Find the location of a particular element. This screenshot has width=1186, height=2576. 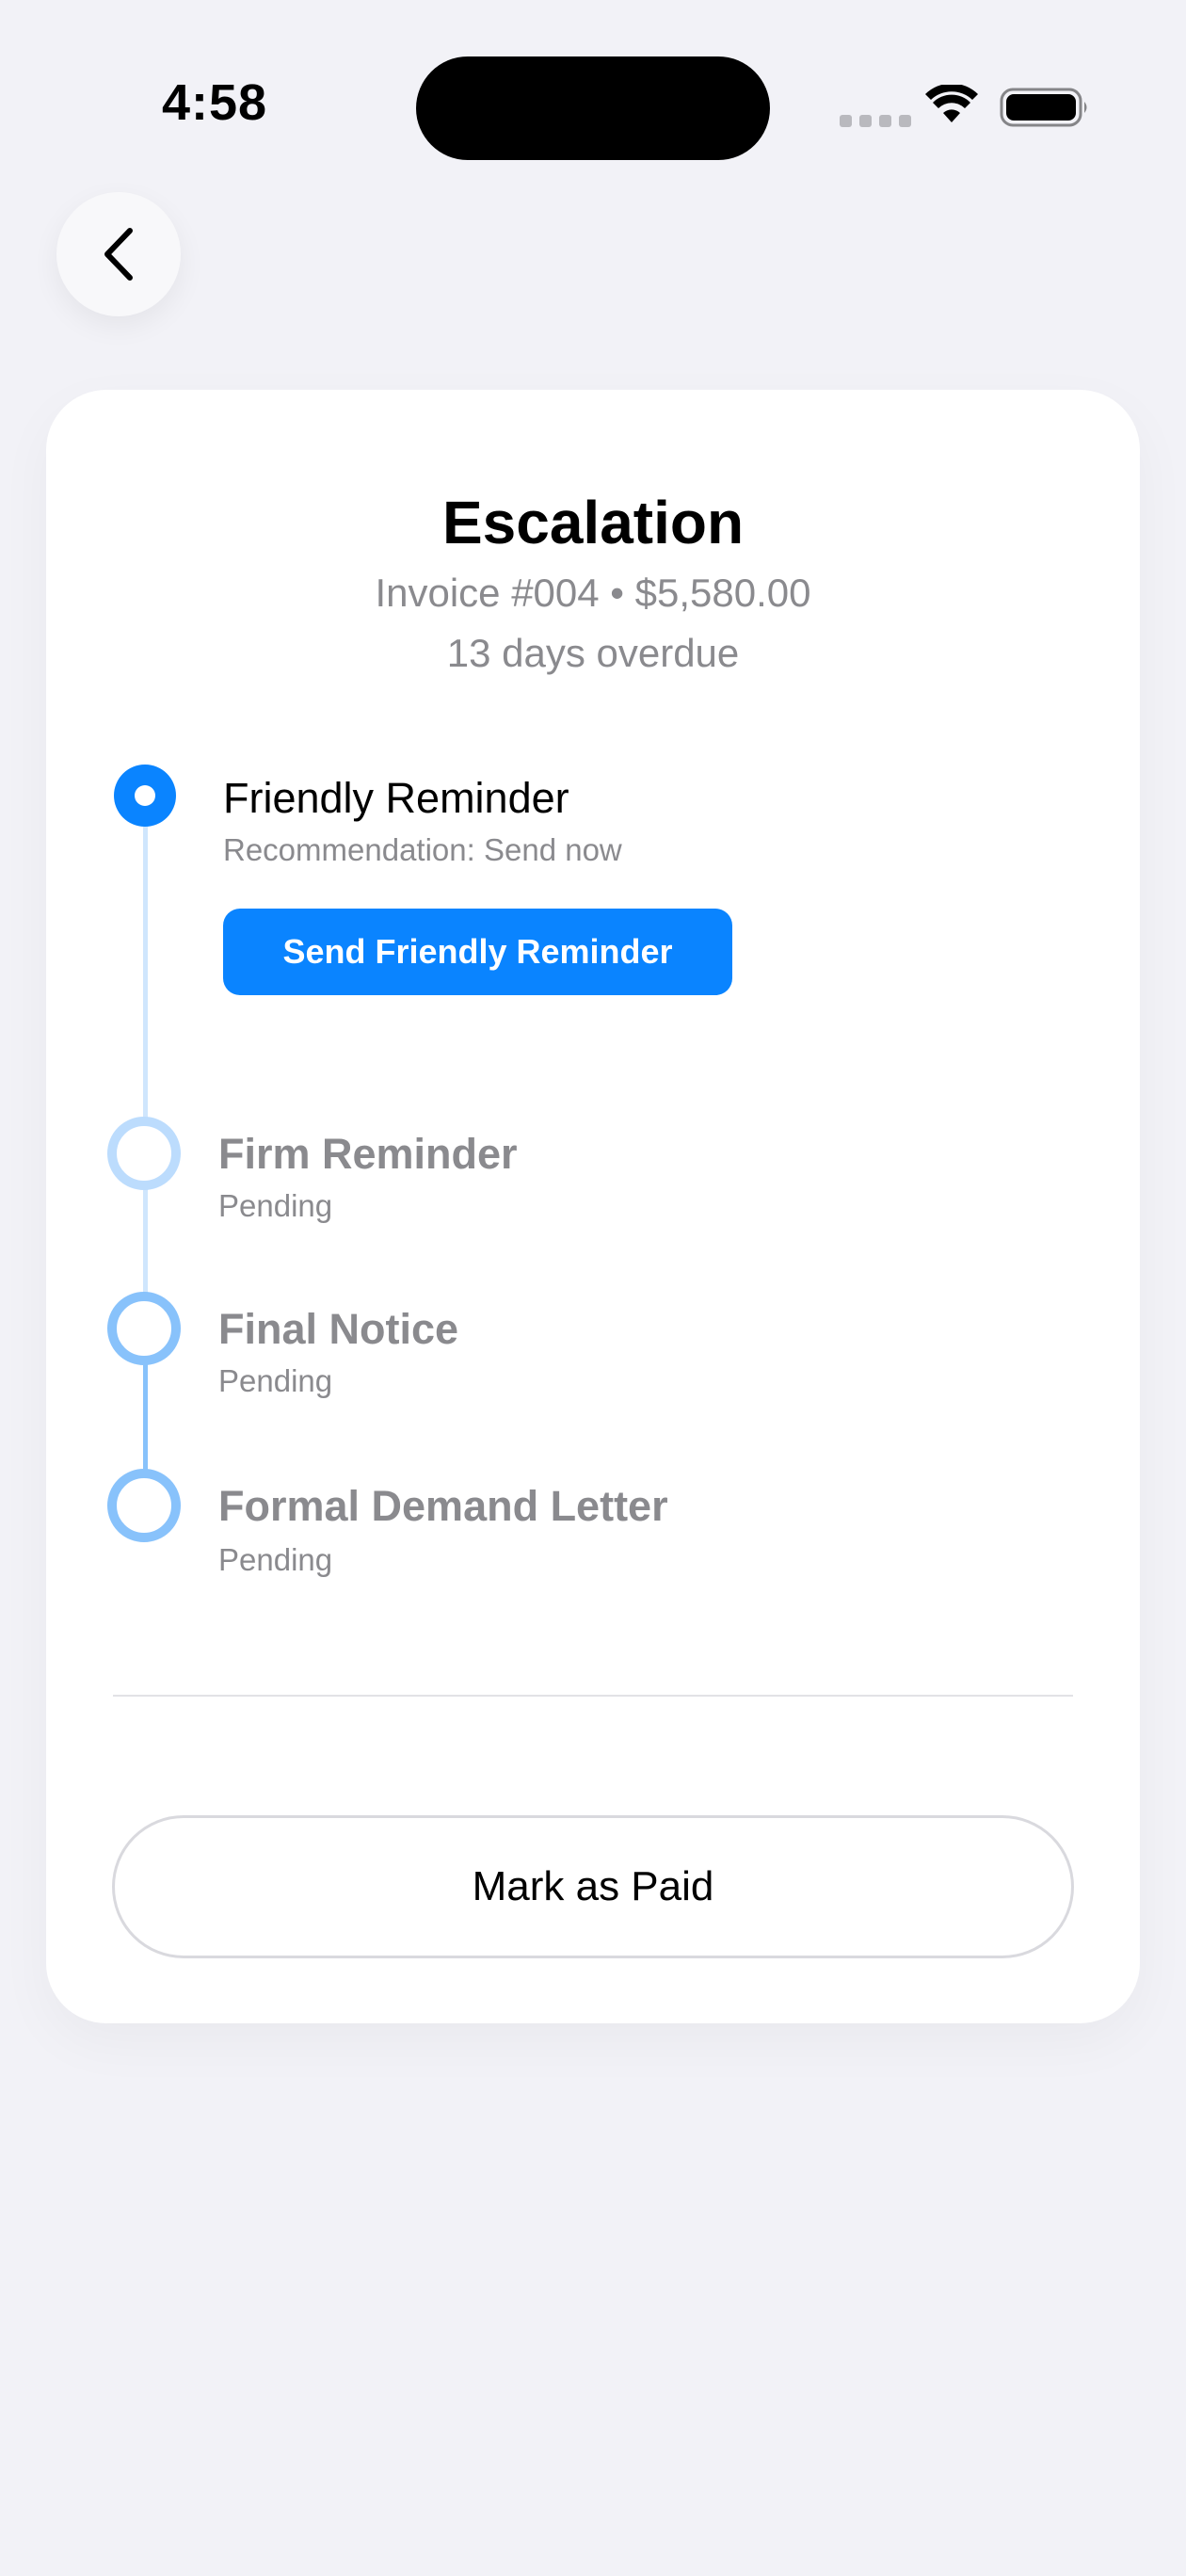

page-title: Escalation is located at coordinates (593, 522).